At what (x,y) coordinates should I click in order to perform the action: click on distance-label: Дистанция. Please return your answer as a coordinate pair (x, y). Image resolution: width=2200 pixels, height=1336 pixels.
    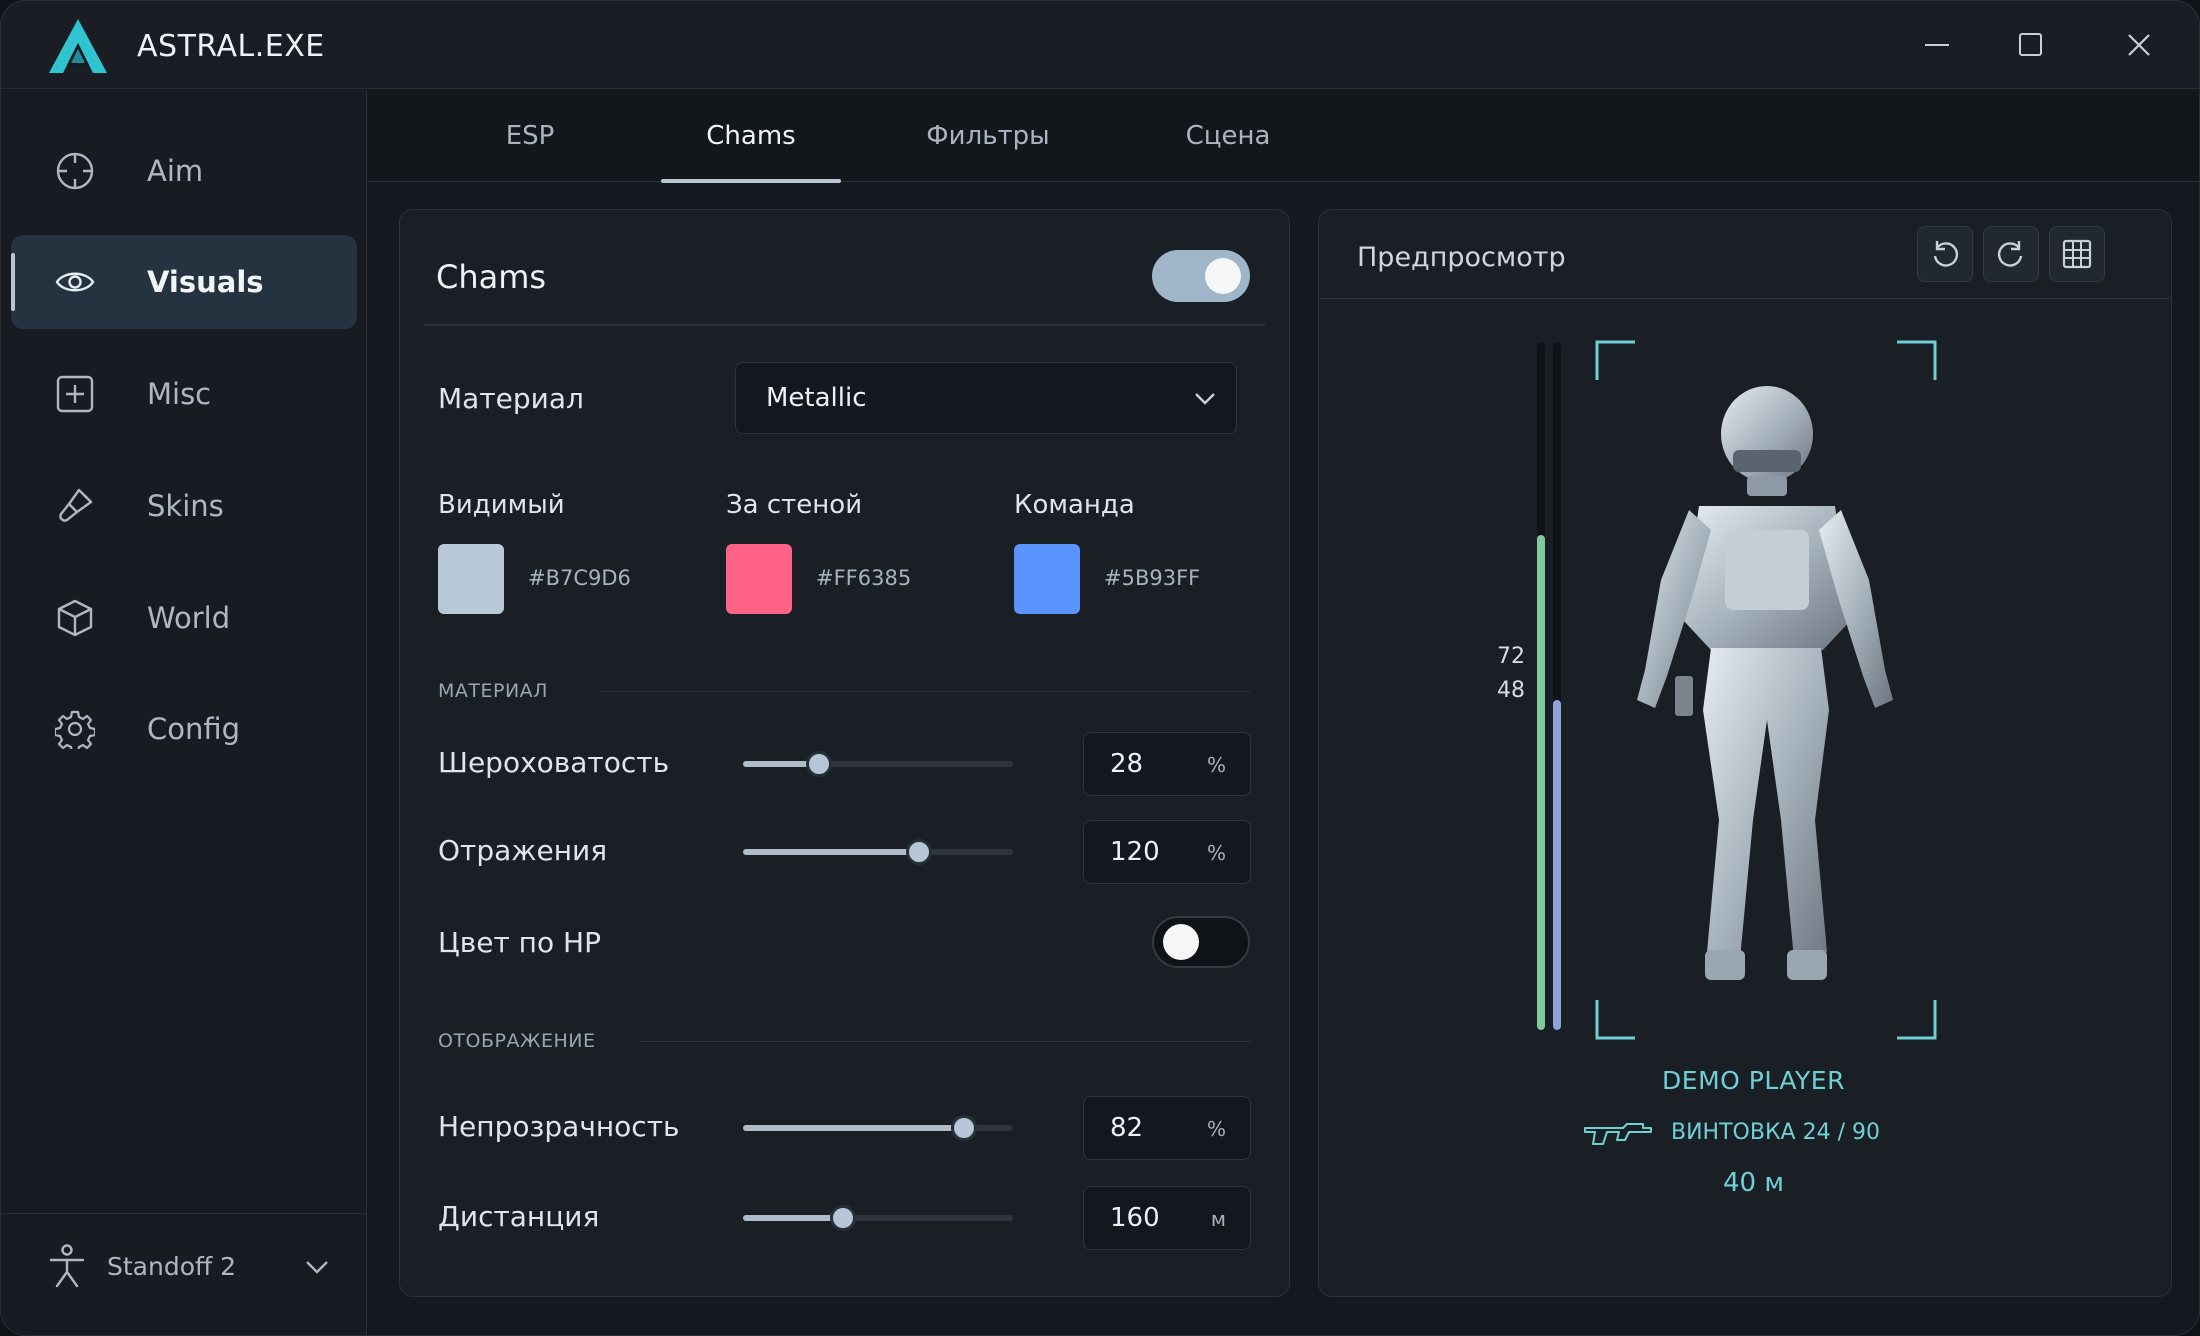
    Looking at the image, I should click on (519, 1216).